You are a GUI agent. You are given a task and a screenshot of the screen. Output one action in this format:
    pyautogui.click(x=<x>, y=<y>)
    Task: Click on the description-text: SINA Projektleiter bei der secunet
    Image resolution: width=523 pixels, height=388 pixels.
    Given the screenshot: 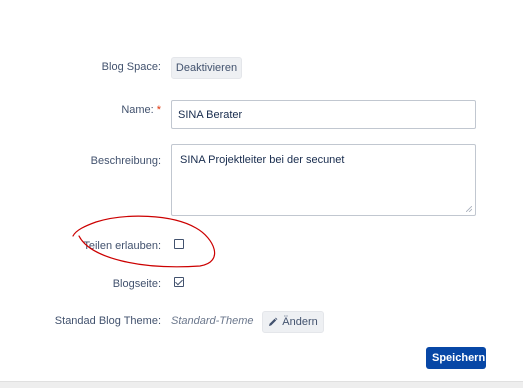 What is the action you would take?
    pyautogui.click(x=262, y=160)
    